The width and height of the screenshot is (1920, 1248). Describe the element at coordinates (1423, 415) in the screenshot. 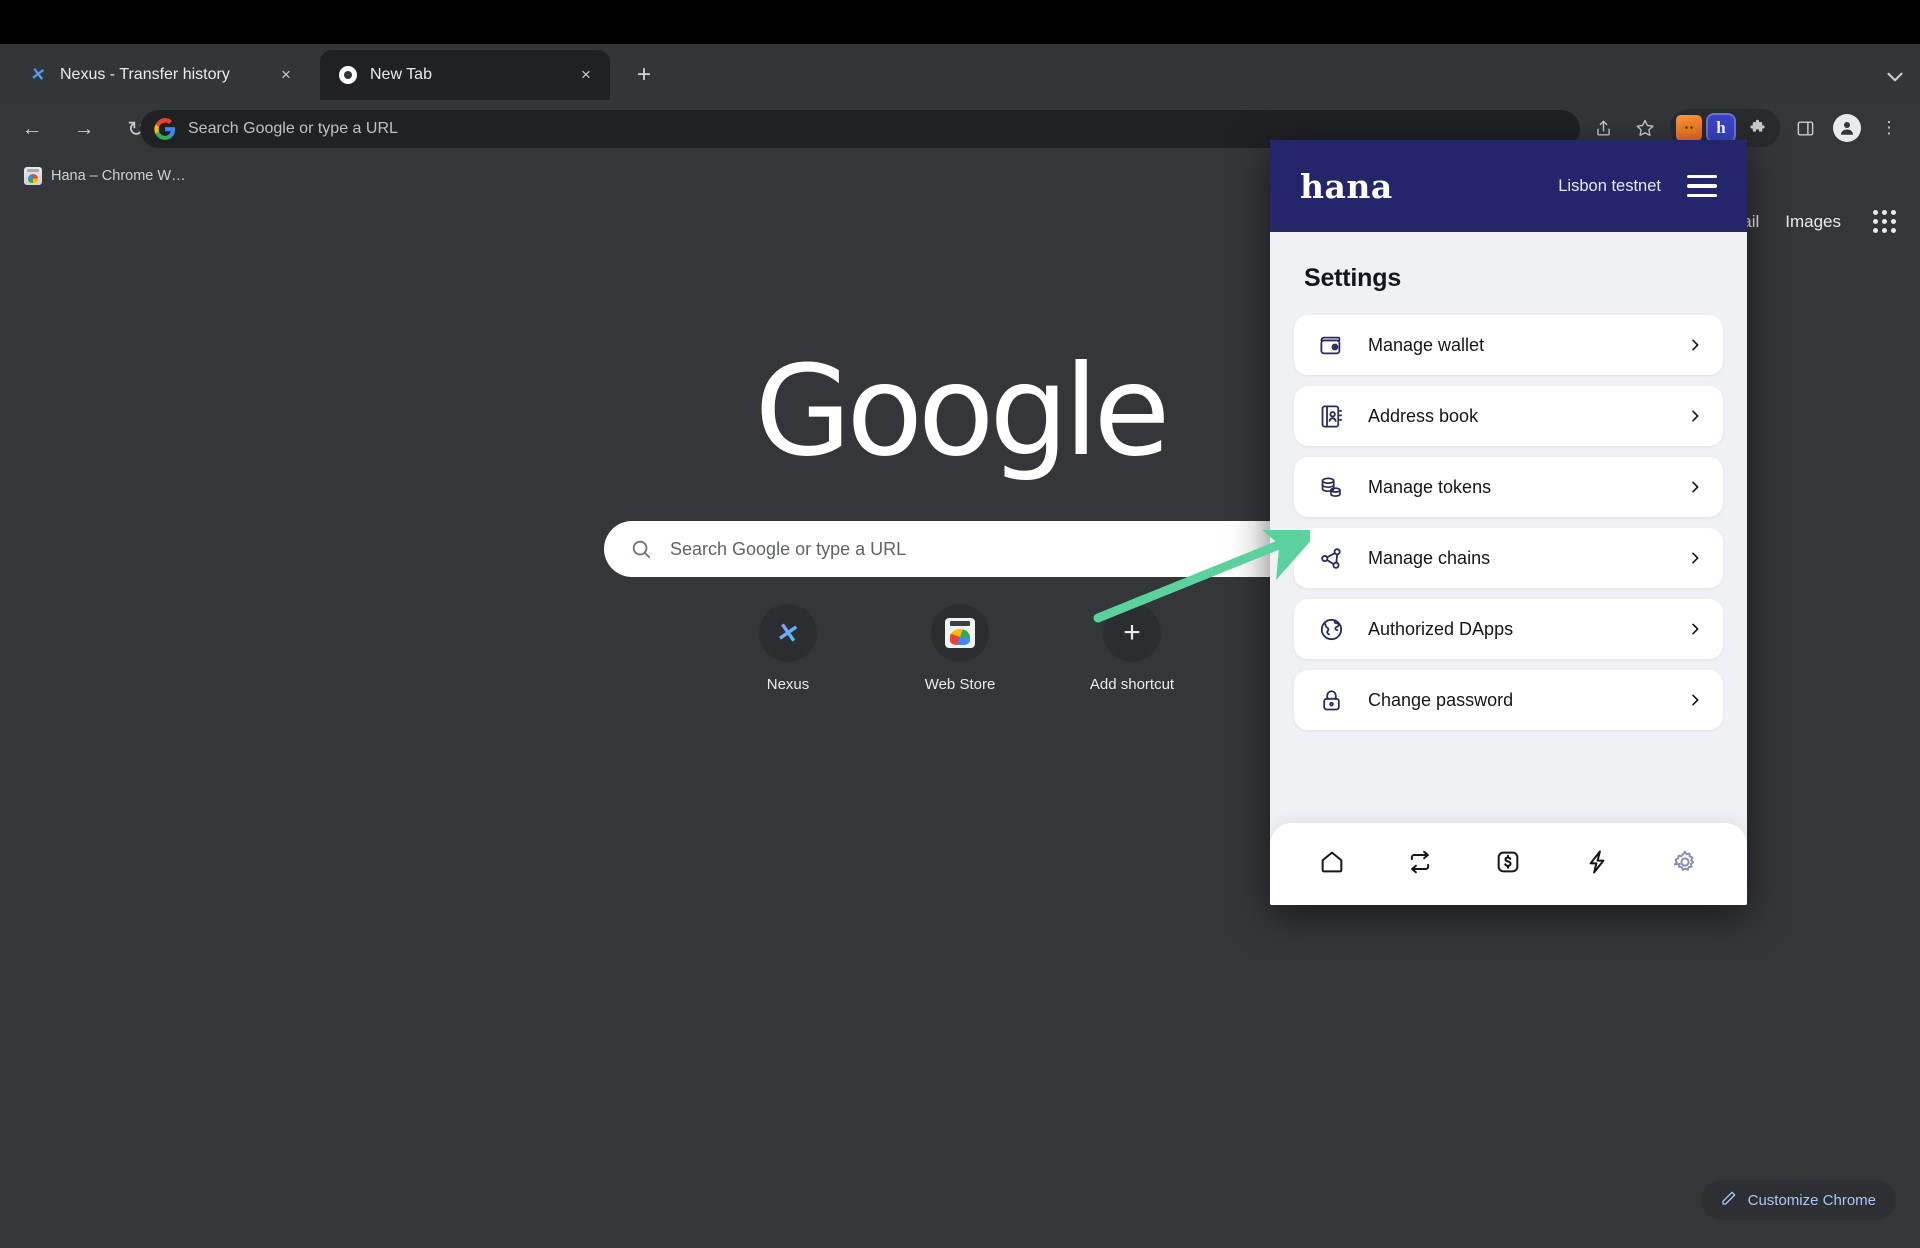

I see `settings-item-label: Address book` at that location.